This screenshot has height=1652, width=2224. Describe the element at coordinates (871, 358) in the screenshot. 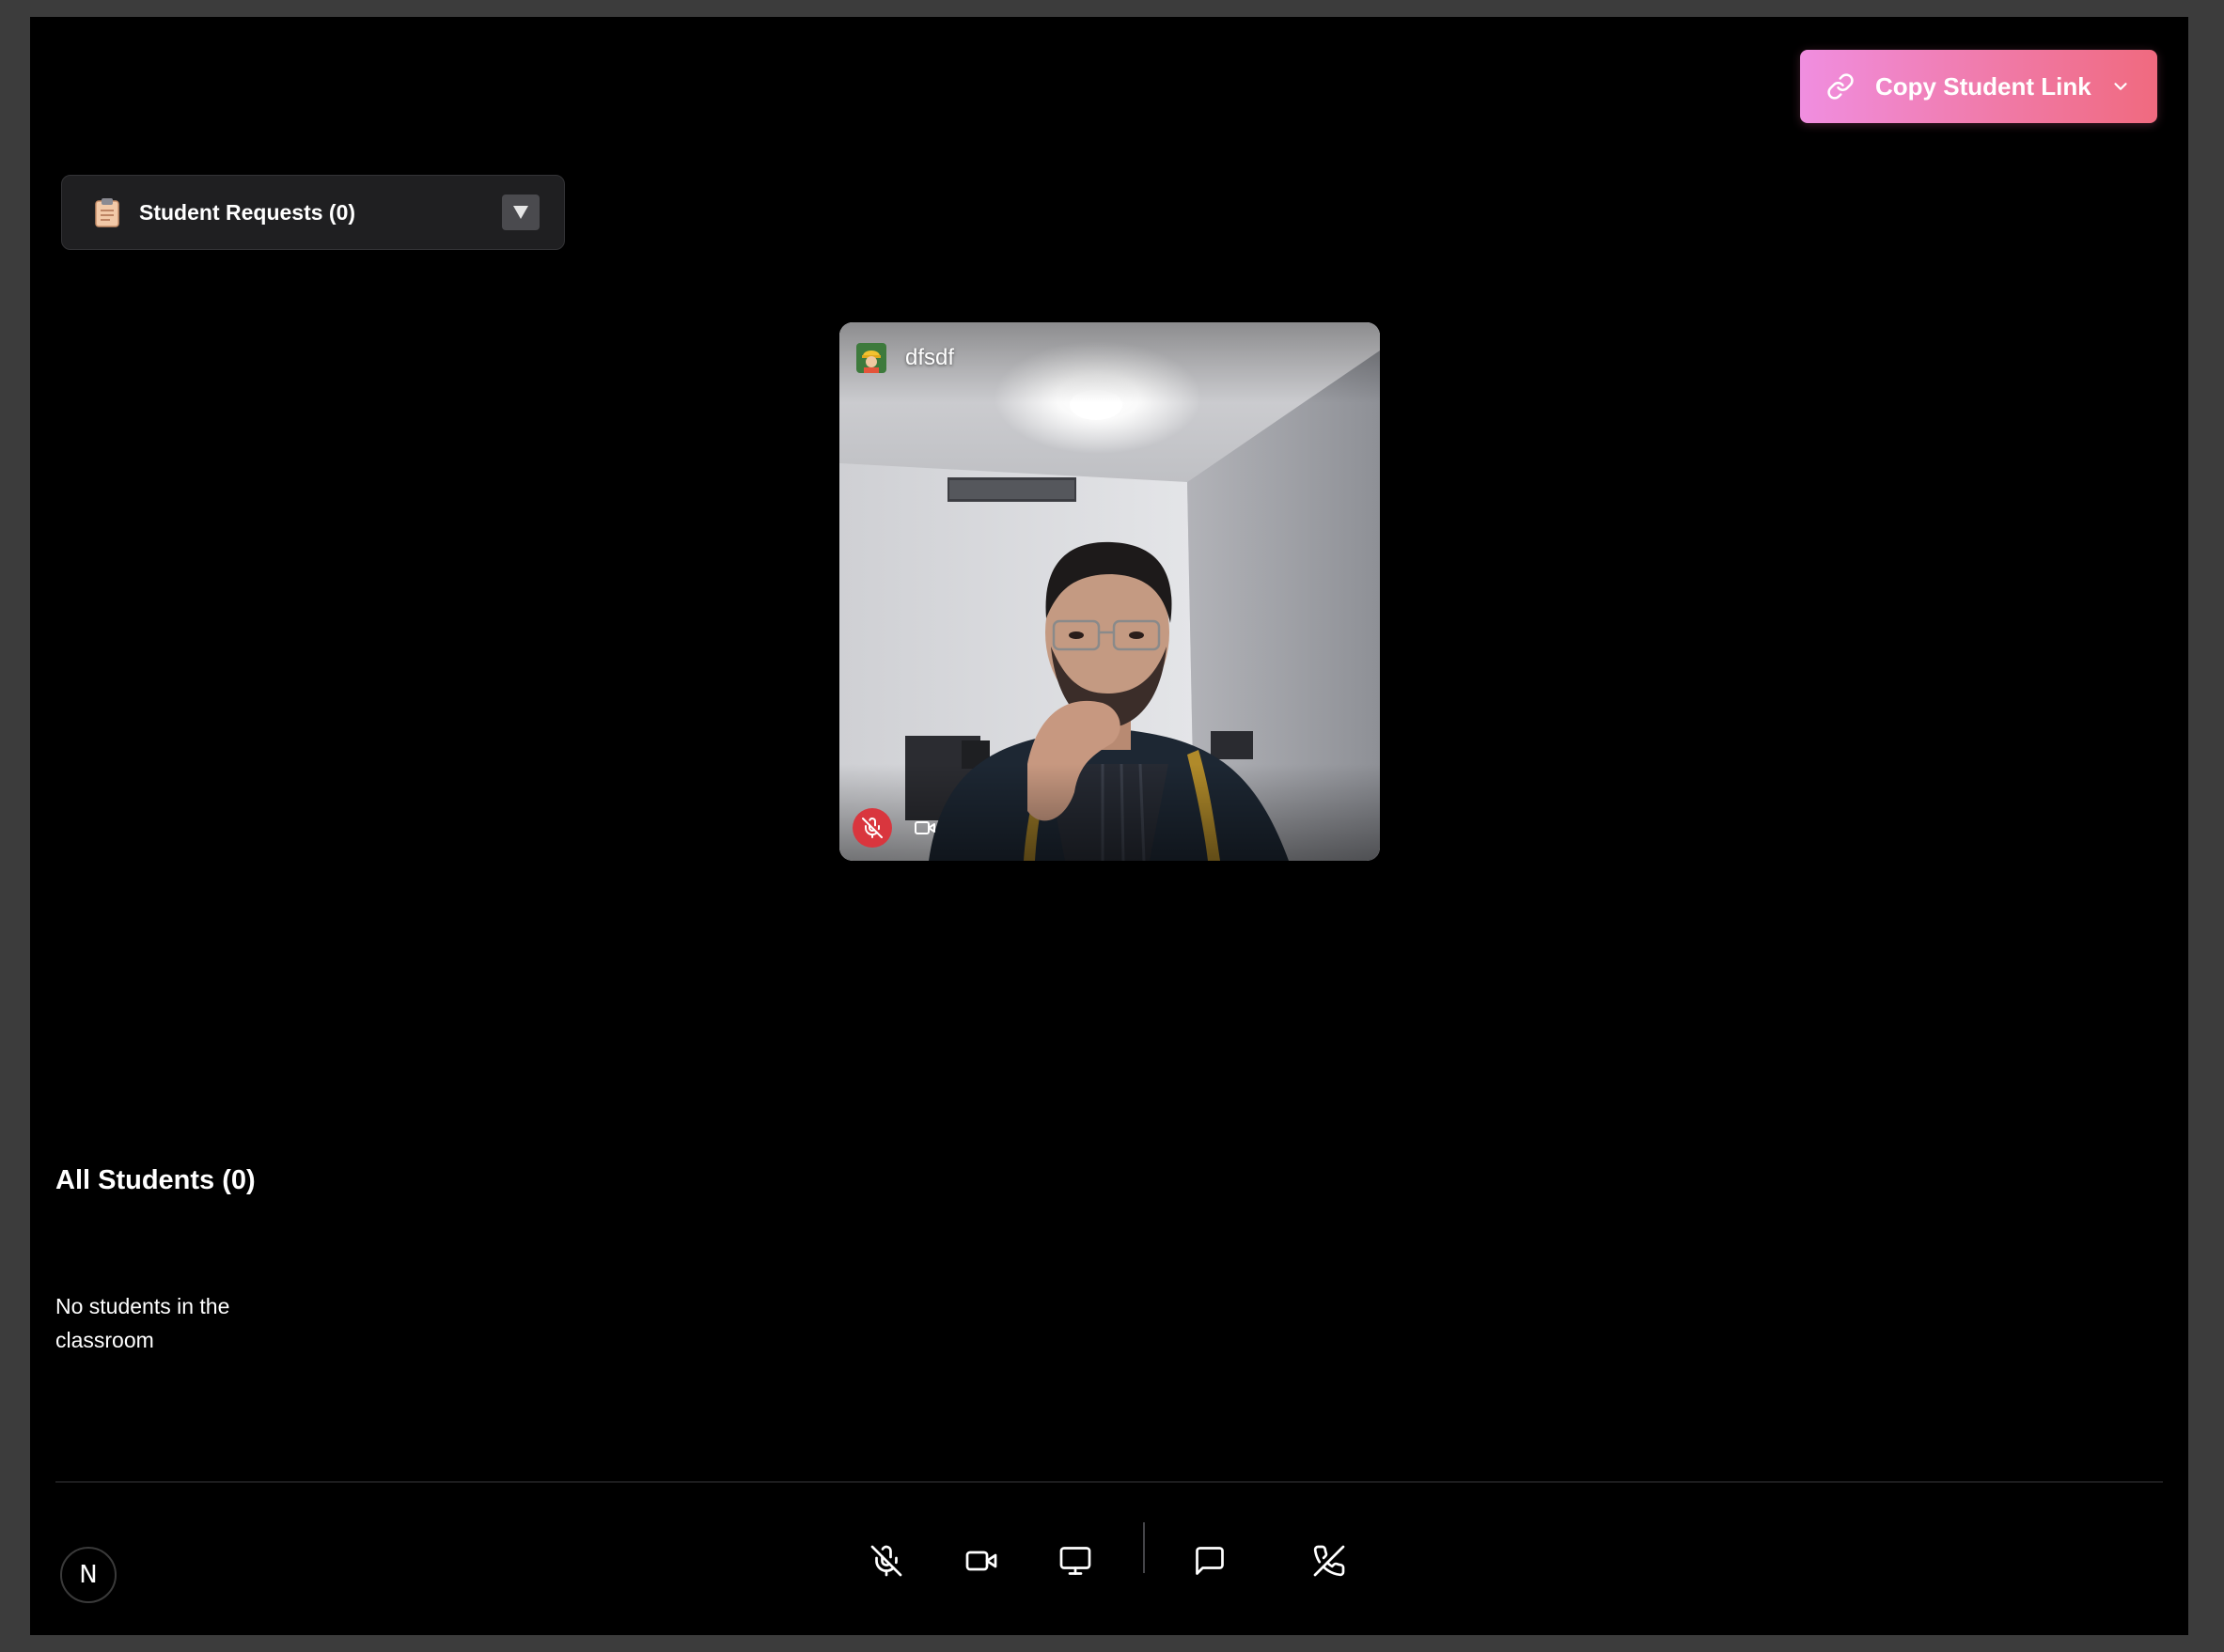

I see `construction-worker-emoji-icon` at that location.